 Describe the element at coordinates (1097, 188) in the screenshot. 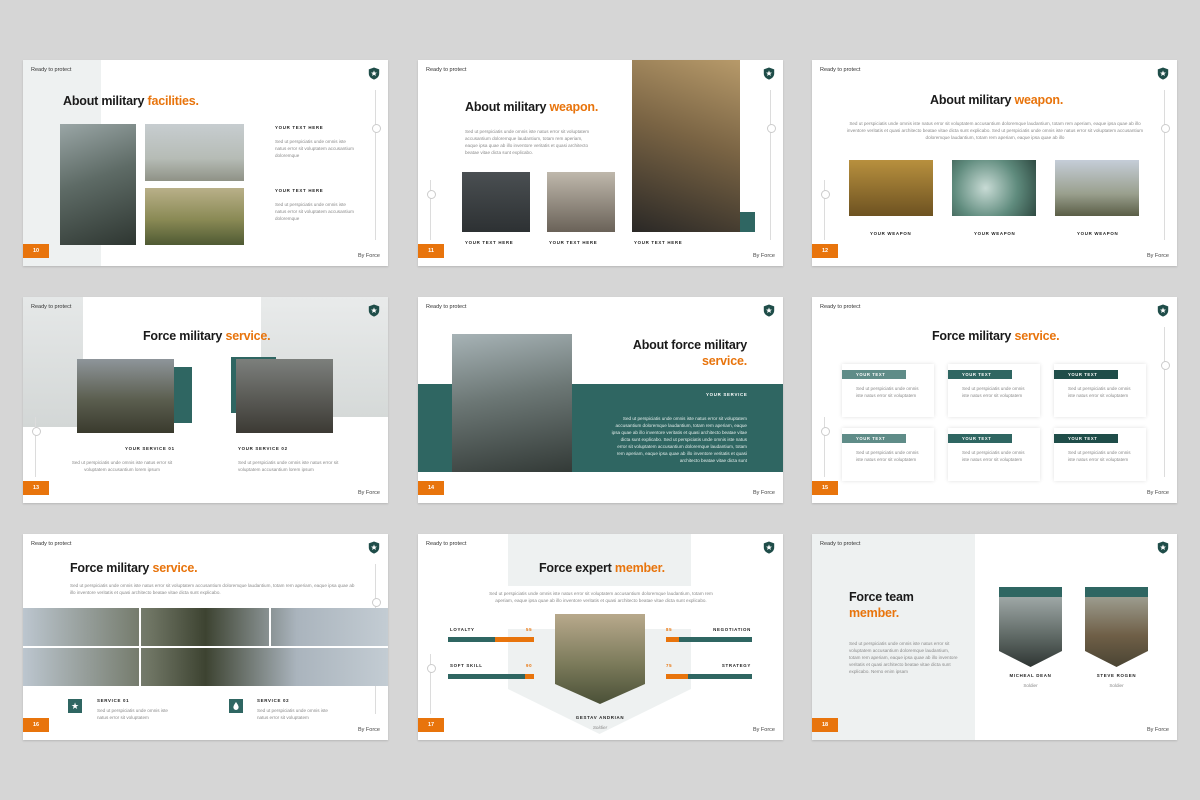

I see `sniper-photo` at that location.